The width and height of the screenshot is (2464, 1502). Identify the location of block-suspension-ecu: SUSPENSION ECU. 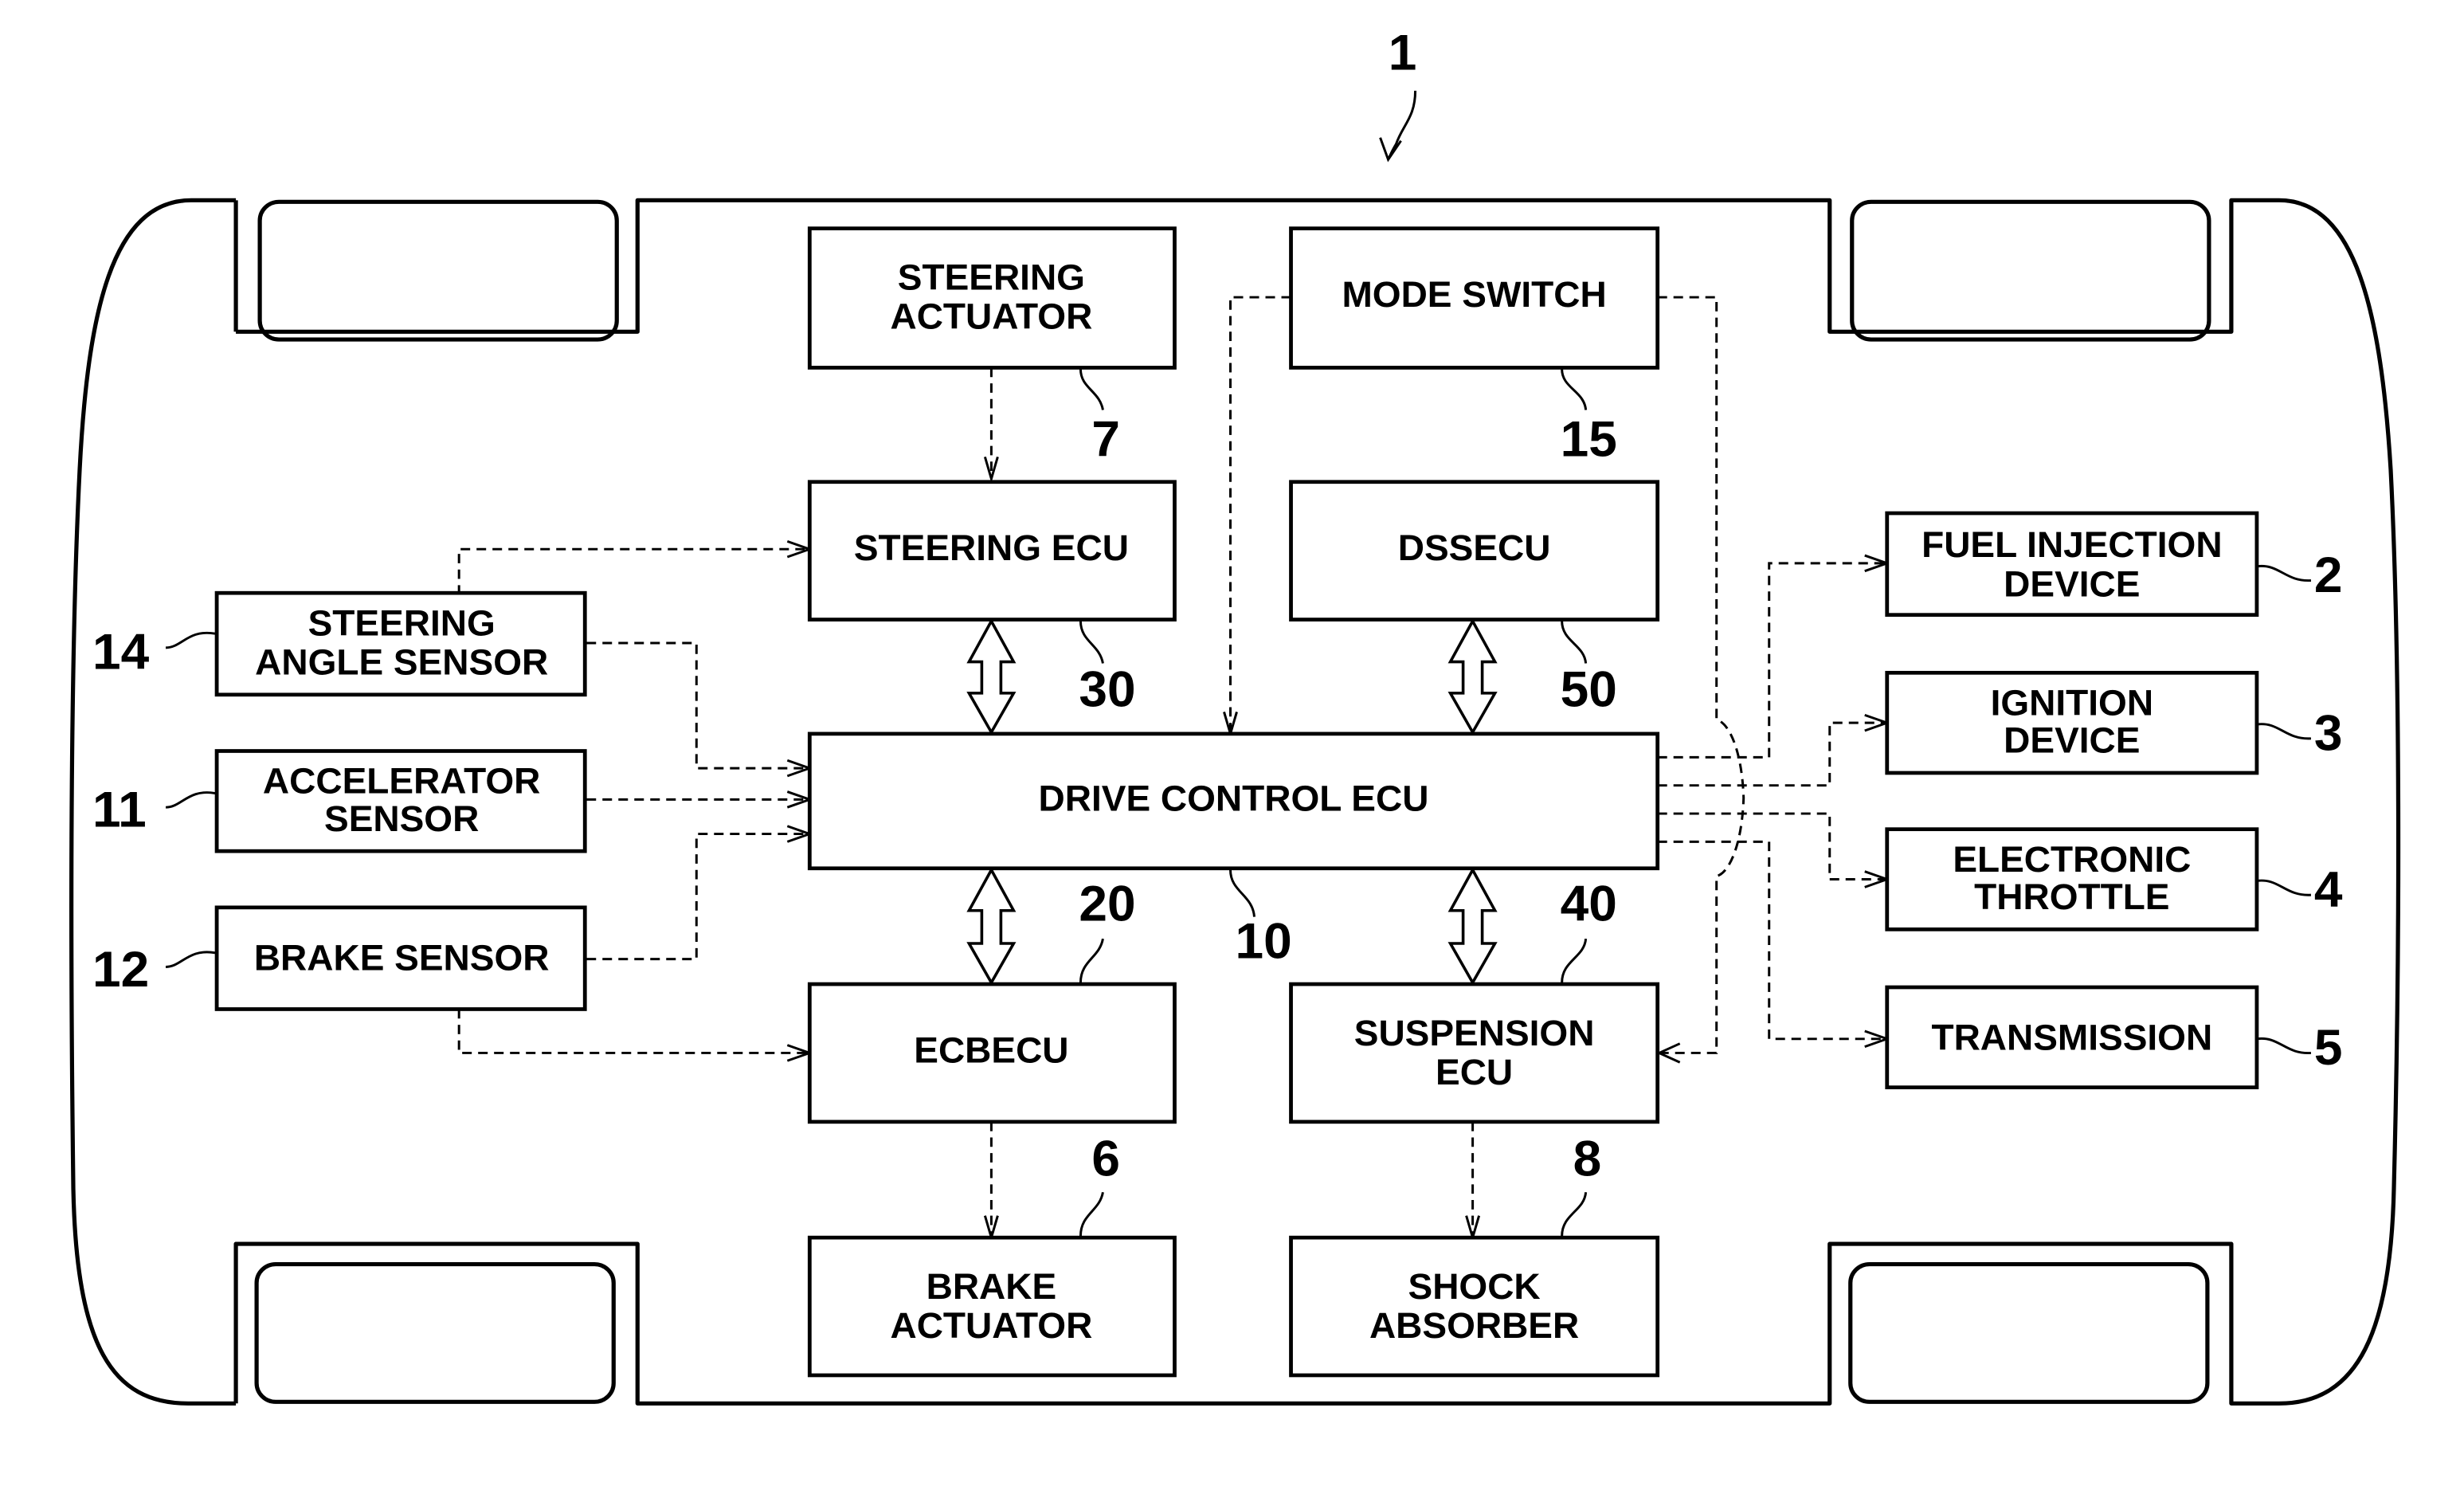
(1474, 1053).